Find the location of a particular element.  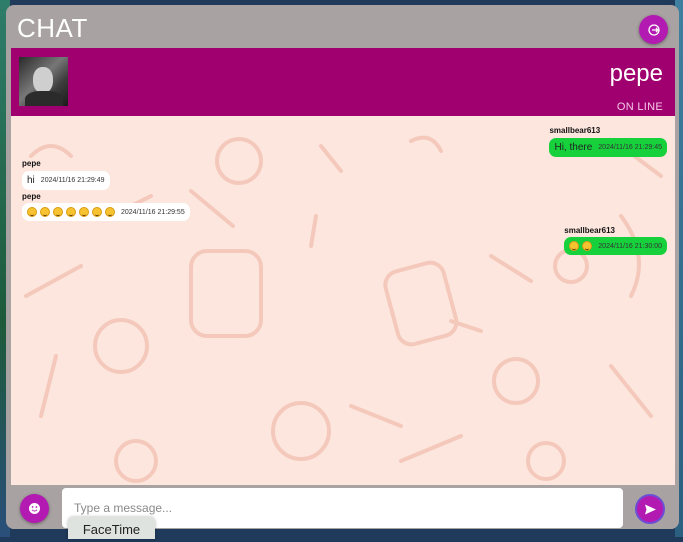

chat-header: pepe ON LINE is located at coordinates (343, 82).